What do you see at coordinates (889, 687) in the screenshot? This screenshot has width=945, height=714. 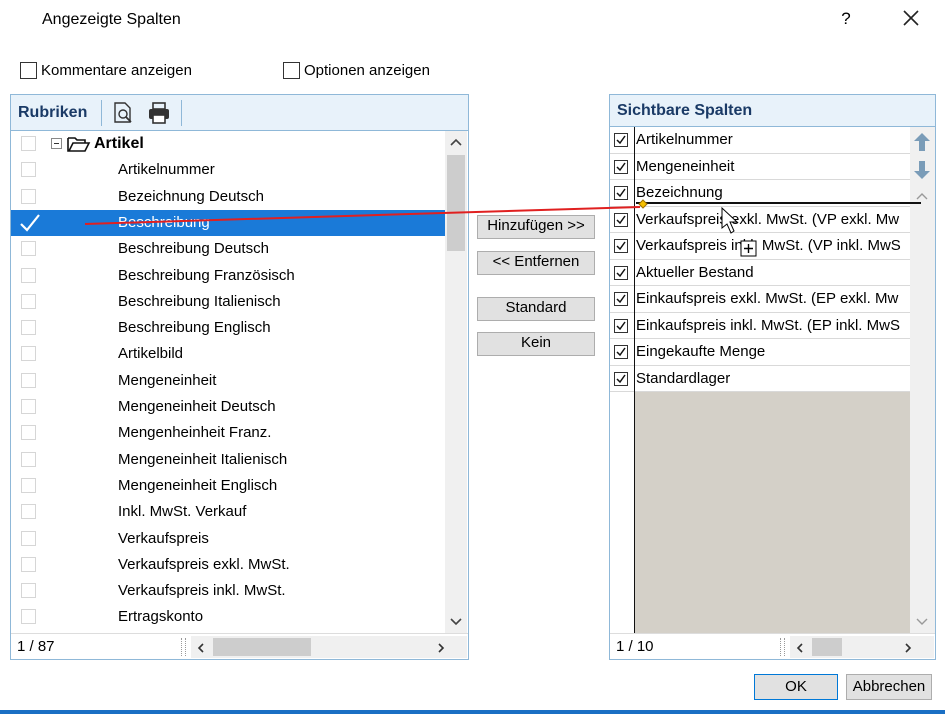 I see `cancel-button: Abbrechen` at bounding box center [889, 687].